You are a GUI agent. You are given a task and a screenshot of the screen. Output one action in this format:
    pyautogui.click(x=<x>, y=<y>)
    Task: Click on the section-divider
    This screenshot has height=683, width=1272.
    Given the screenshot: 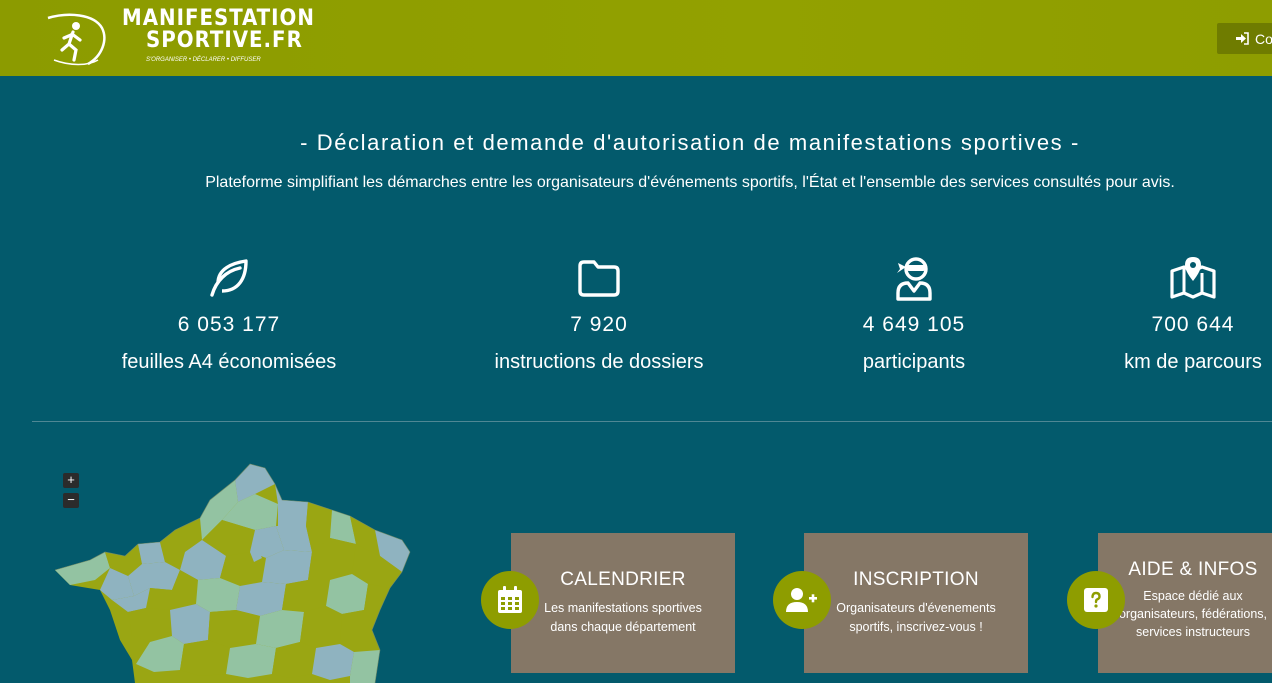 What is the action you would take?
    pyautogui.click(x=652, y=421)
    